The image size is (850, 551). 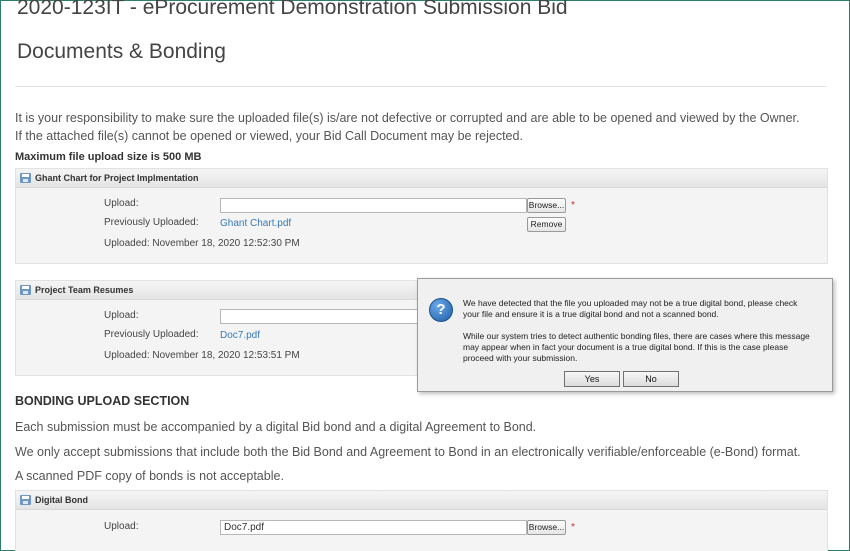 What do you see at coordinates (117, 178) in the screenshot?
I see `panel-heading: Ghant Chart for Project Implmentation` at bounding box center [117, 178].